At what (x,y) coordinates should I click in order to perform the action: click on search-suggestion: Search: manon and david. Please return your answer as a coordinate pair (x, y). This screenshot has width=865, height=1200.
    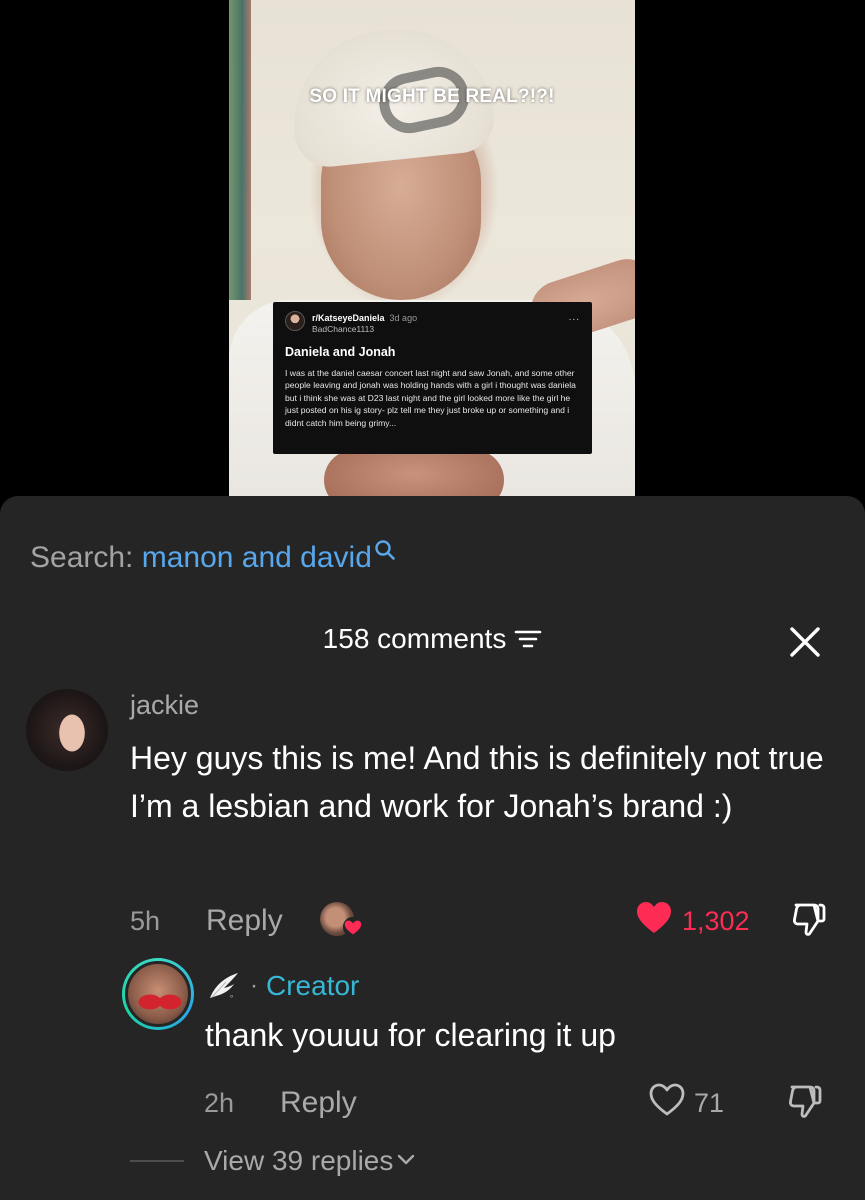
    Looking at the image, I should click on (213, 555).